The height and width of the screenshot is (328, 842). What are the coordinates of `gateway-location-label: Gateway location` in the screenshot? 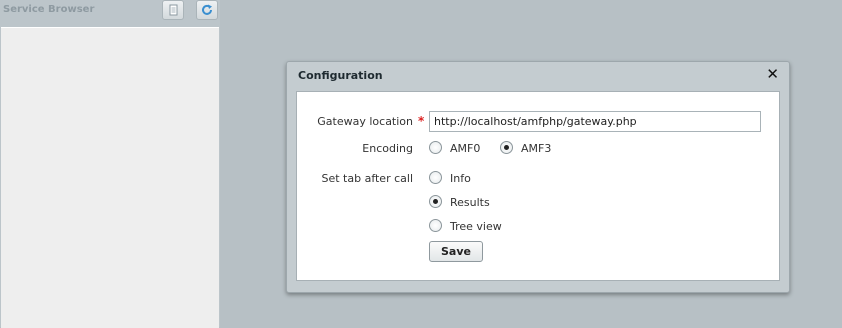 It's located at (365, 121).